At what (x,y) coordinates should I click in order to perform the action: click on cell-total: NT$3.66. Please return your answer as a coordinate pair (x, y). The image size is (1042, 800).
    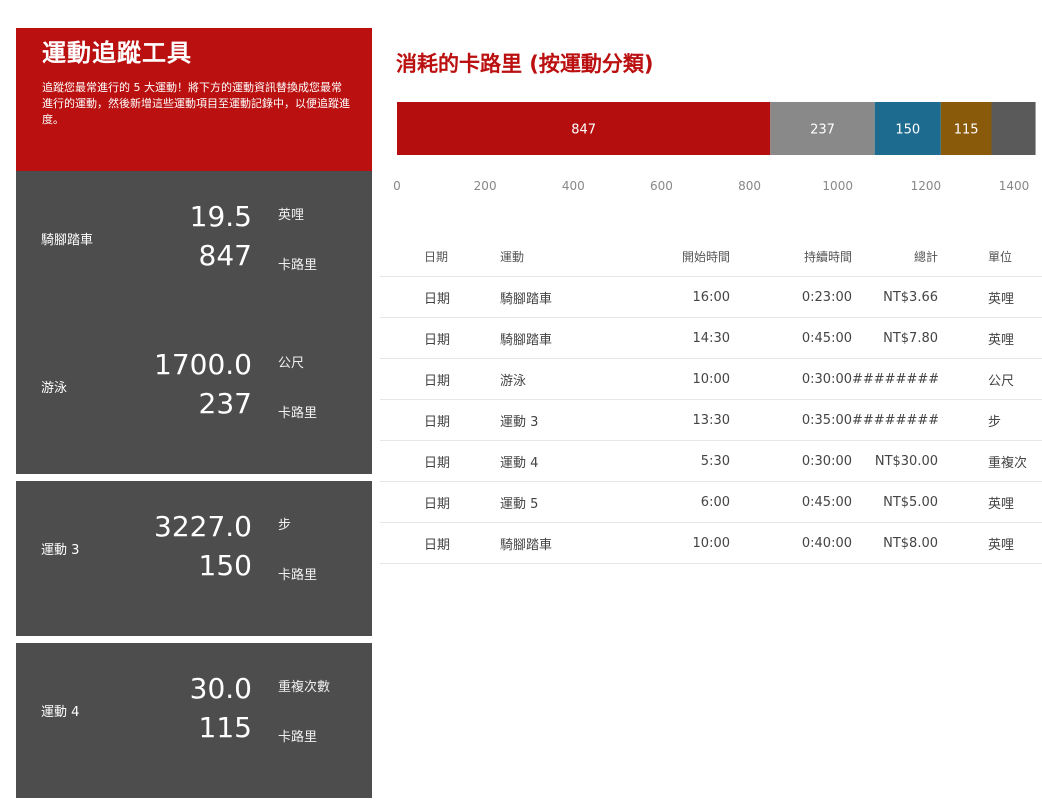
    Looking at the image, I should click on (895, 297).